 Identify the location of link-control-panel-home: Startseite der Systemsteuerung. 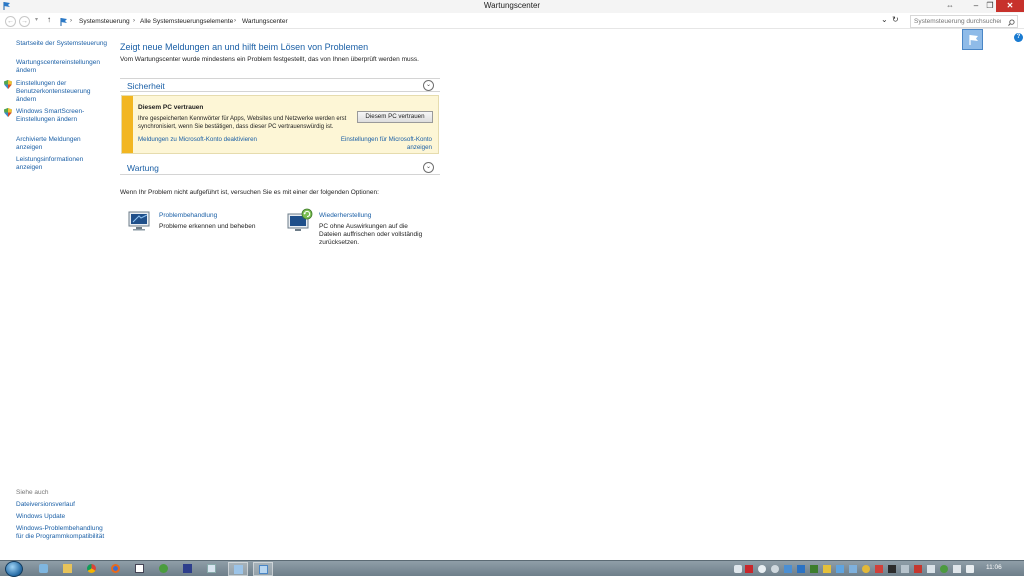
(62, 44).